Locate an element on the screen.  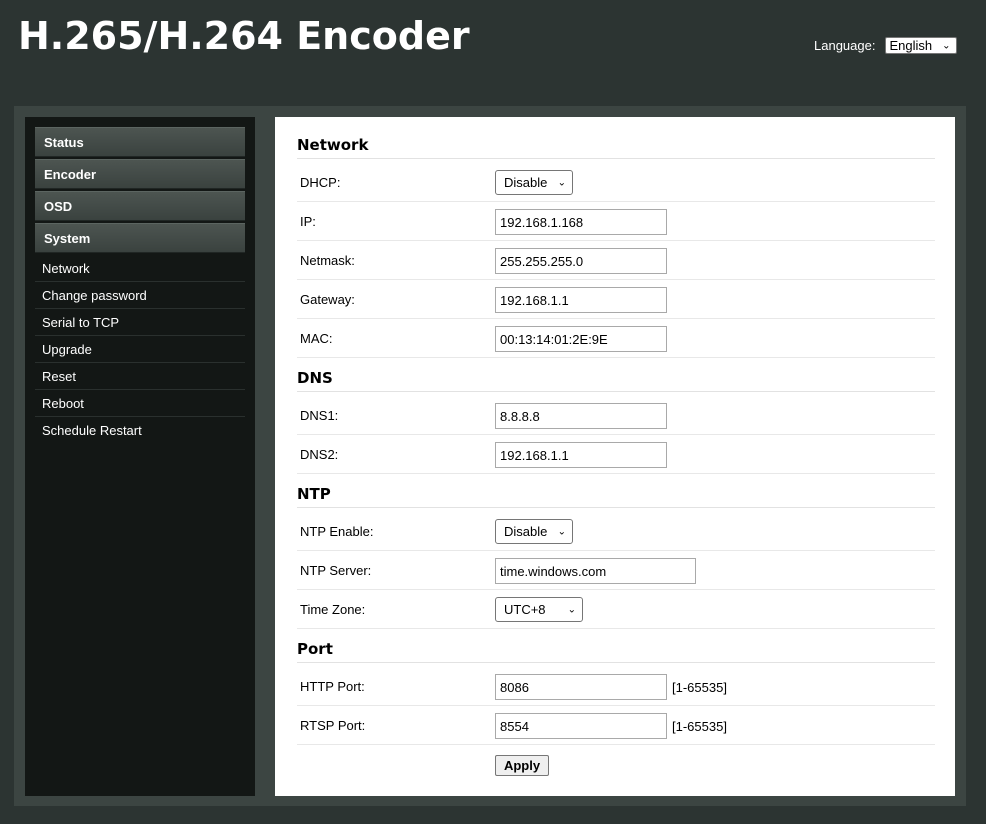
app-title: H.265/H.264 Encoder is located at coordinates (244, 36).